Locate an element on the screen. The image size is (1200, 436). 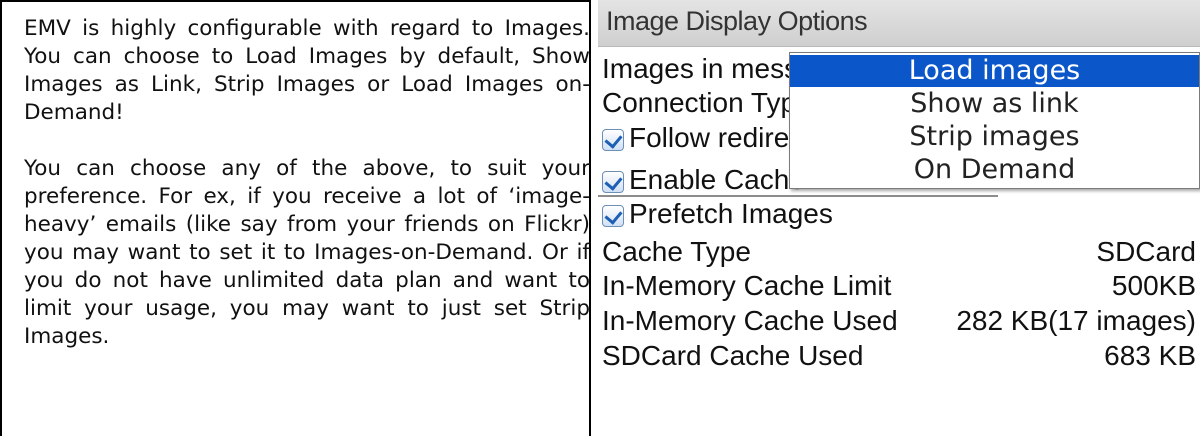
connection-type-label: Connection Type is located at coordinates (707, 102).